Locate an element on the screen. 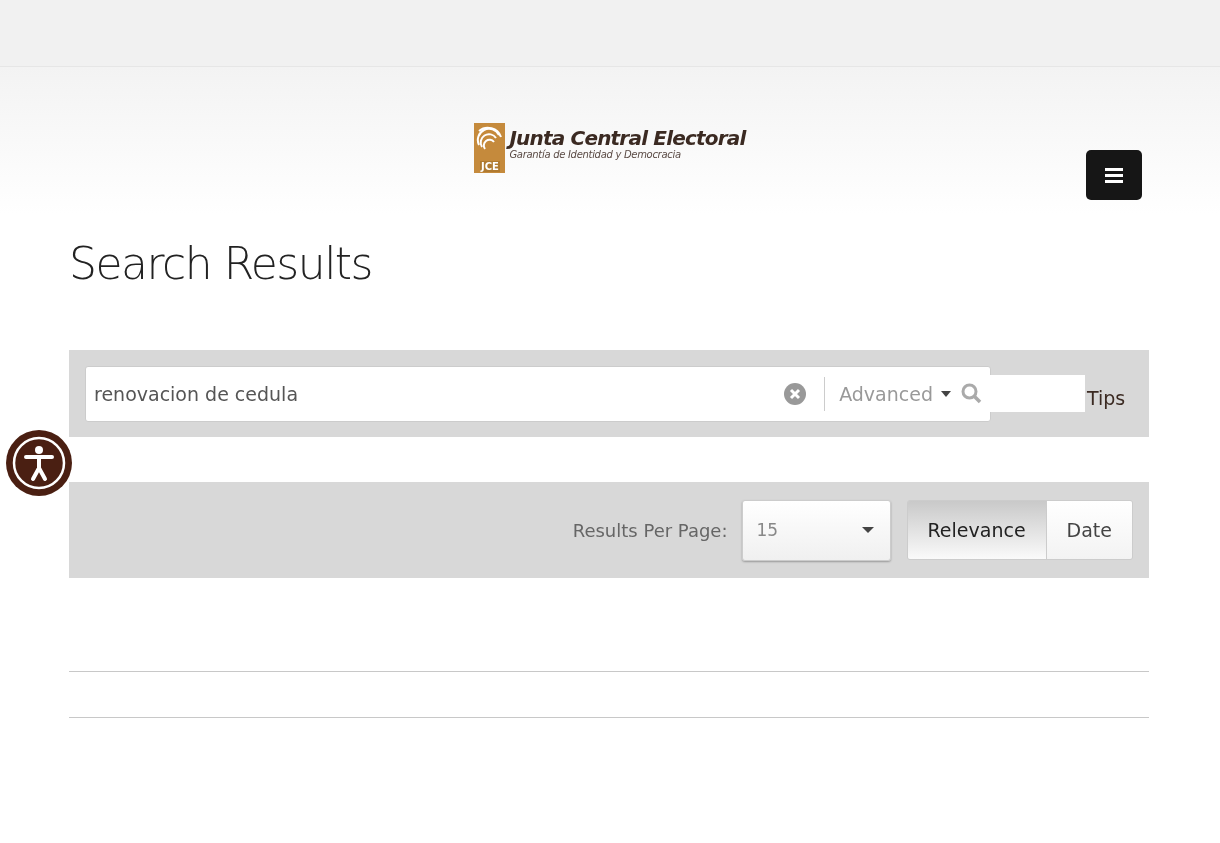 The width and height of the screenshot is (1220, 843). search-field: renovacion de cedula Advanced is located at coordinates (538, 393).